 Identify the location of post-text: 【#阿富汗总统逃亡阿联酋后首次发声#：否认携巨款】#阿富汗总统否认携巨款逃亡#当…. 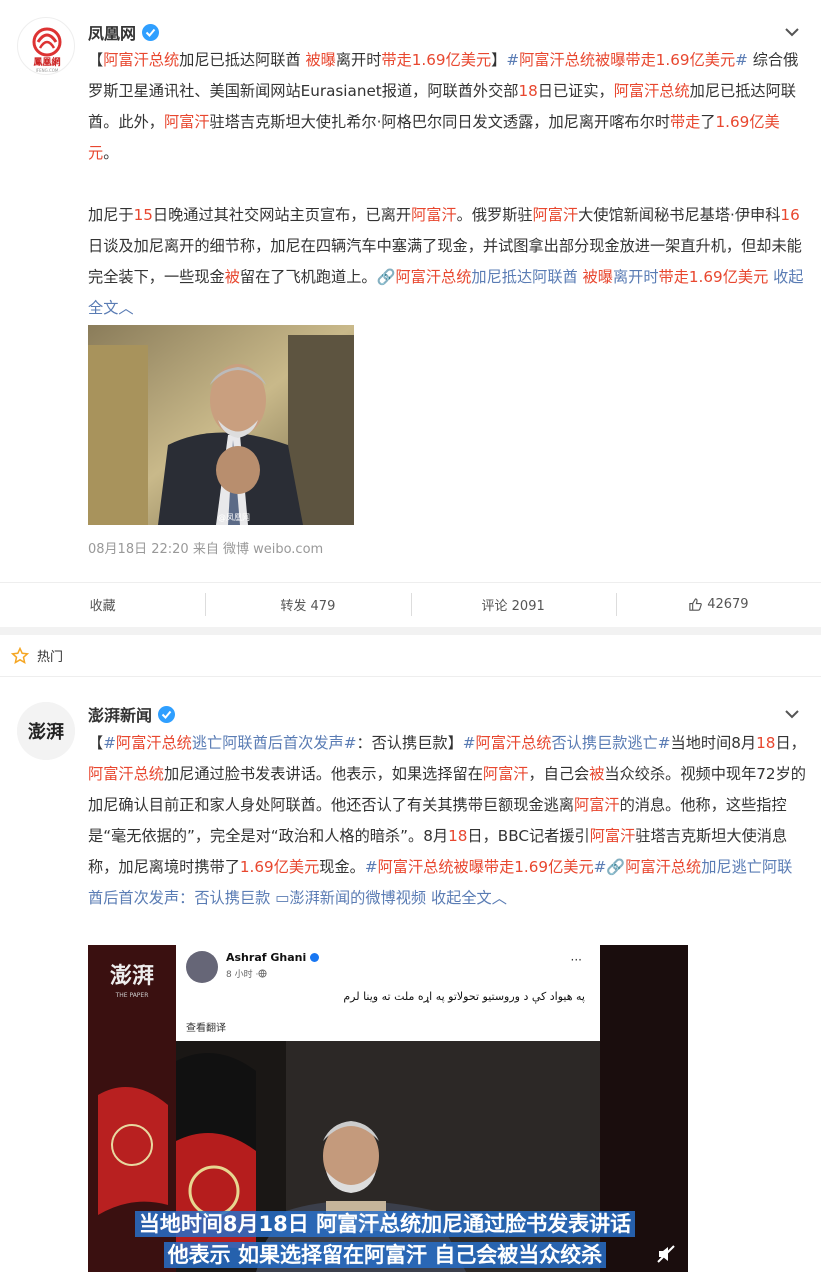
(447, 821).